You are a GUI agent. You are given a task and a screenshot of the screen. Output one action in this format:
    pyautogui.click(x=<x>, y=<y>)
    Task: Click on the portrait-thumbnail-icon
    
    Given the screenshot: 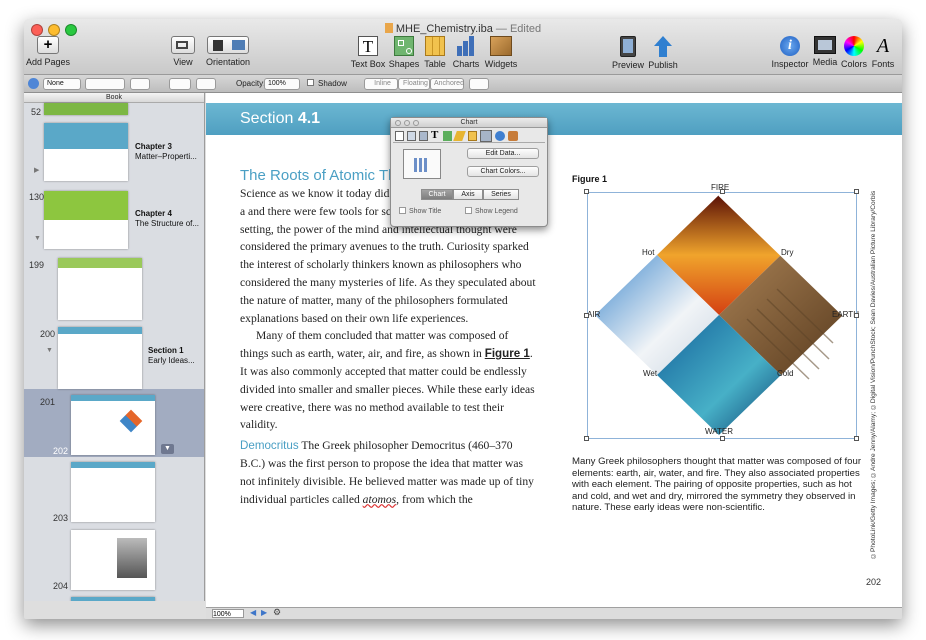 What is the action you would take?
    pyautogui.click(x=132, y=558)
    